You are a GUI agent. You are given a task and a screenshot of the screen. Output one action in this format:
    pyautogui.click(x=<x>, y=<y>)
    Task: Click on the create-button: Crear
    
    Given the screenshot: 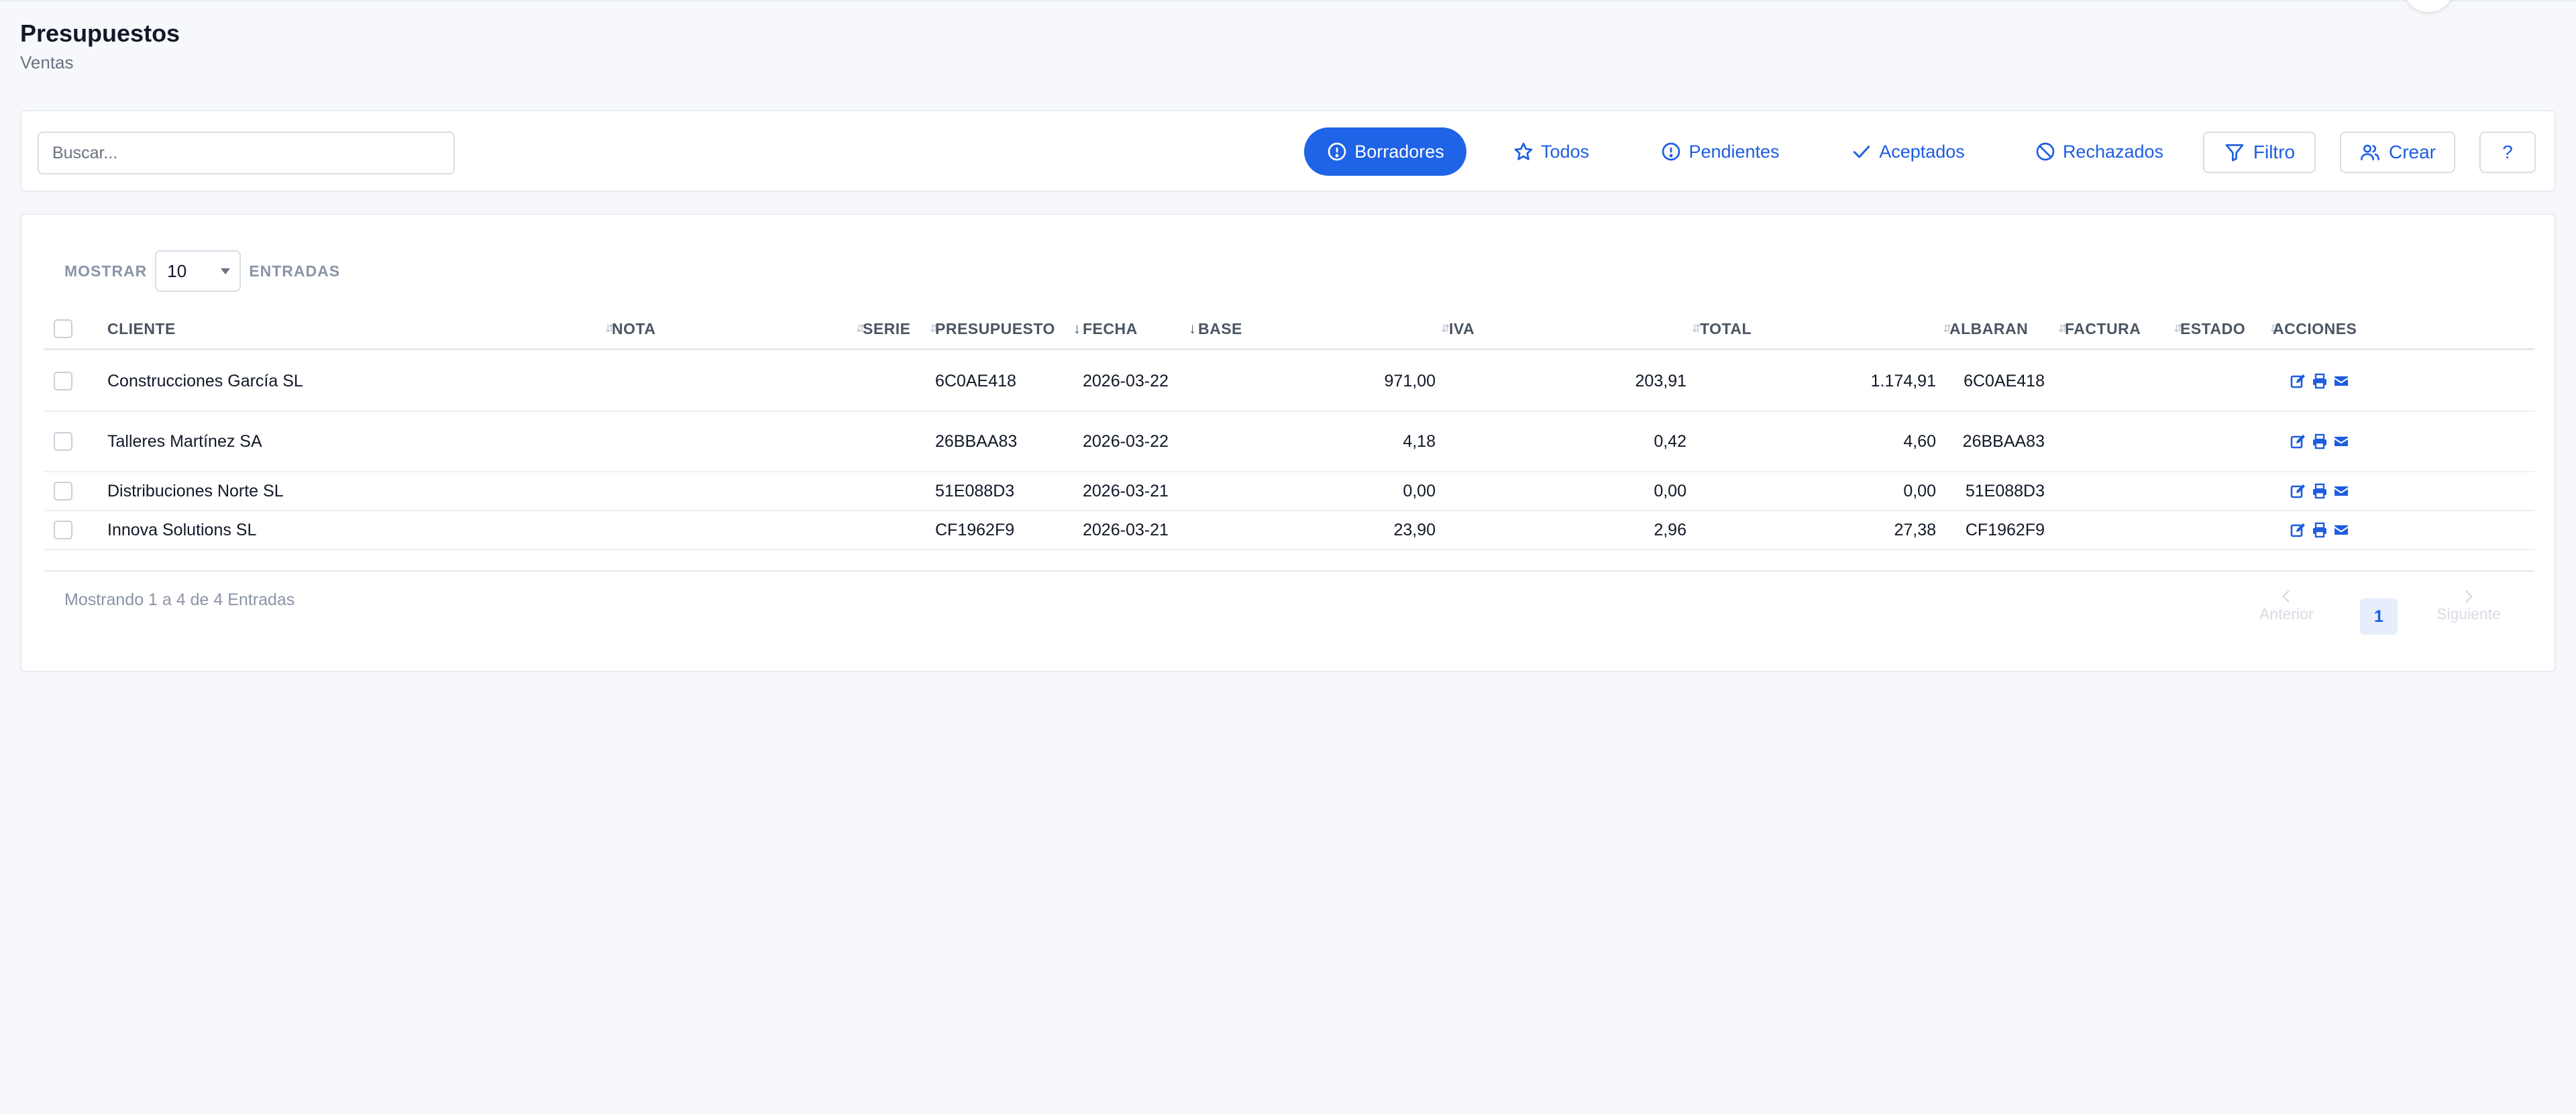 What is the action you would take?
    pyautogui.click(x=2397, y=152)
    